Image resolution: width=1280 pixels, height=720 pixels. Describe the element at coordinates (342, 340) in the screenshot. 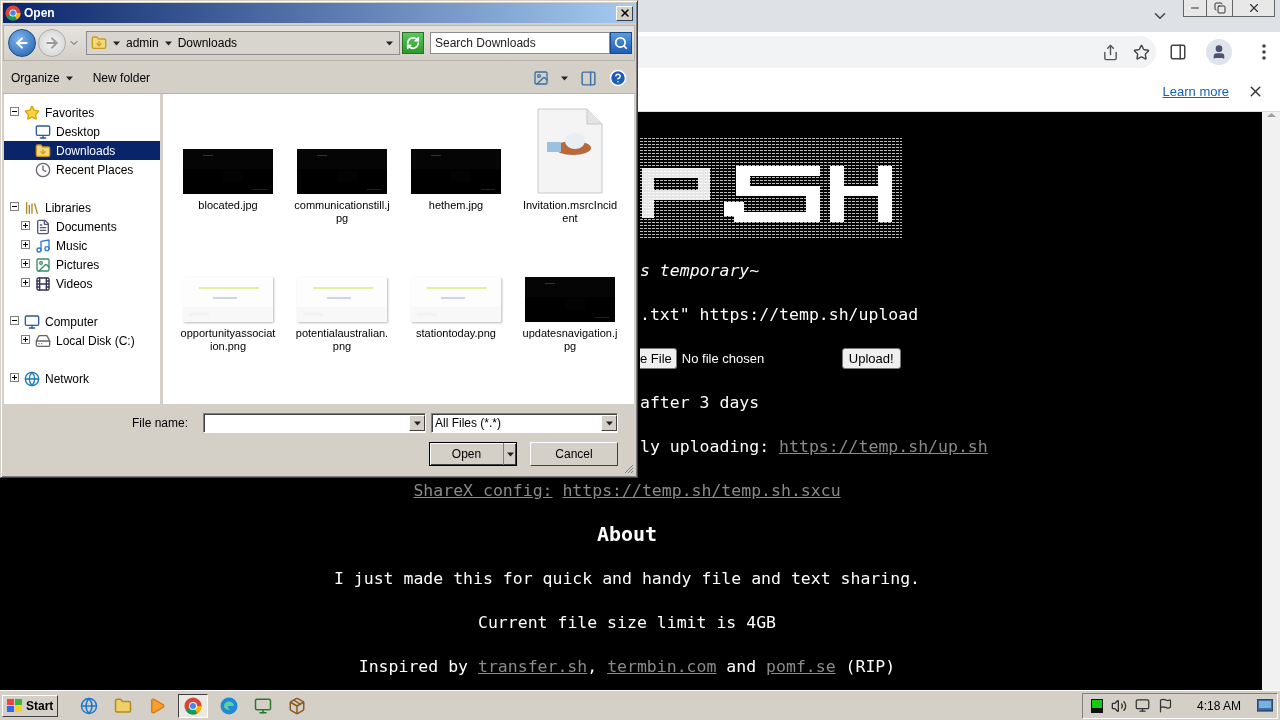

I see `file-name: potentialaustralian.png` at that location.